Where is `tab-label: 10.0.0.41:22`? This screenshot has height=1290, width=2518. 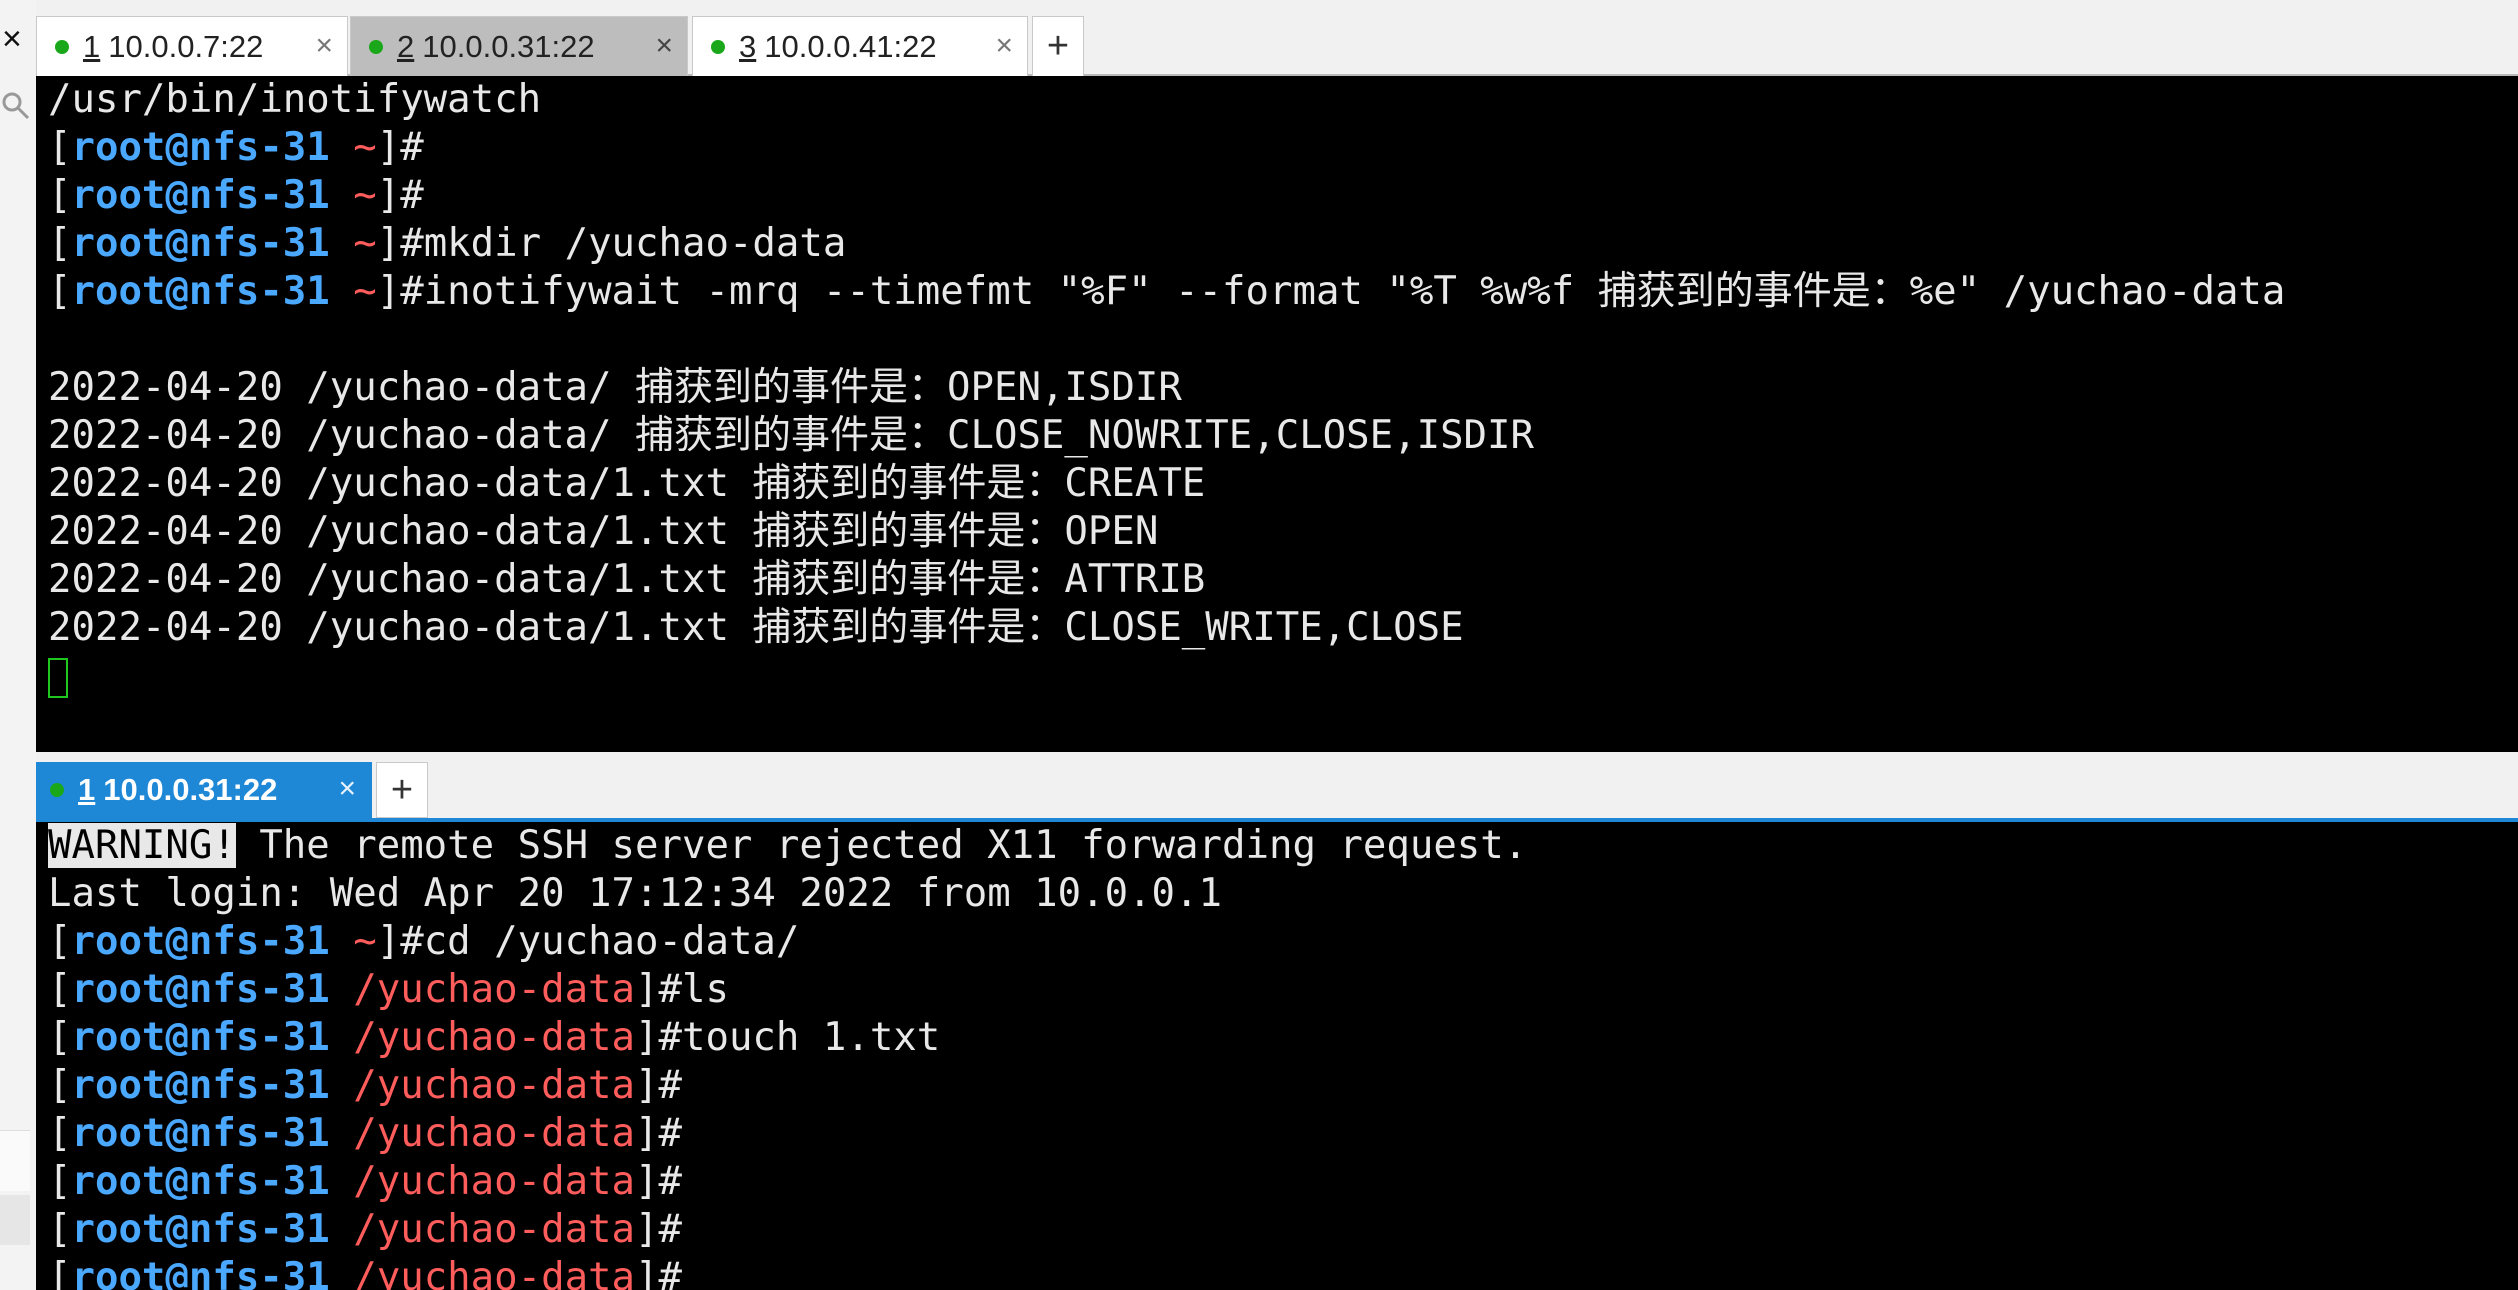
tab-label: 10.0.0.41:22 is located at coordinates (850, 46).